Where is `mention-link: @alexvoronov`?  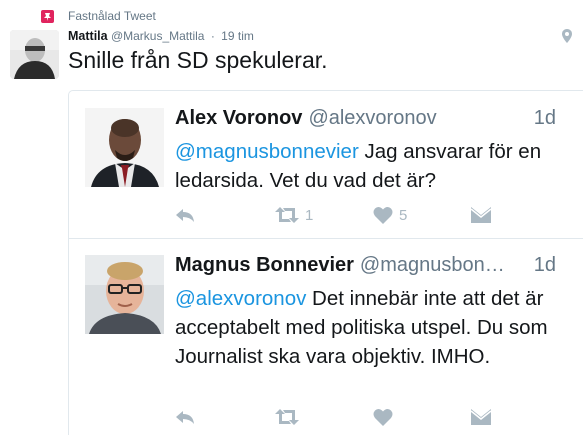
mention-link: @alexvoronov is located at coordinates (240, 298).